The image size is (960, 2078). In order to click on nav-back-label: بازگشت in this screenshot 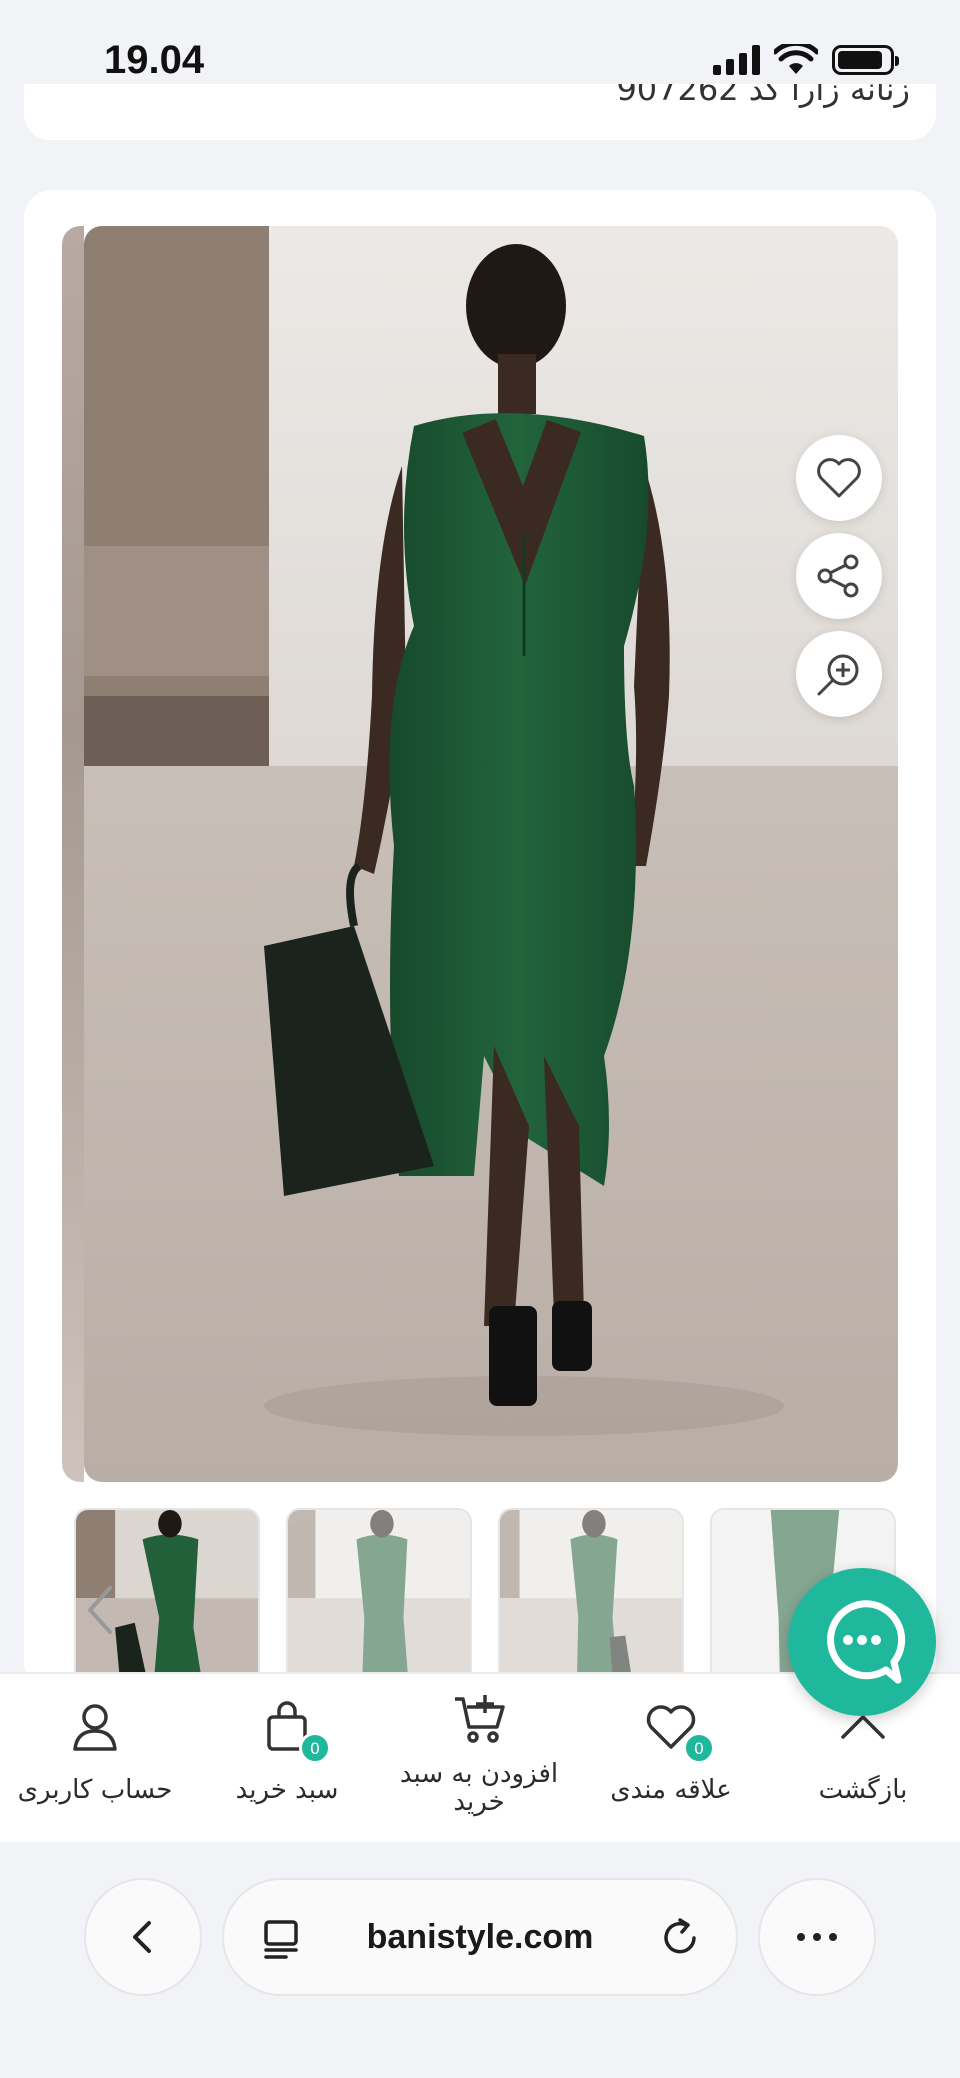, I will do `click(863, 1790)`.